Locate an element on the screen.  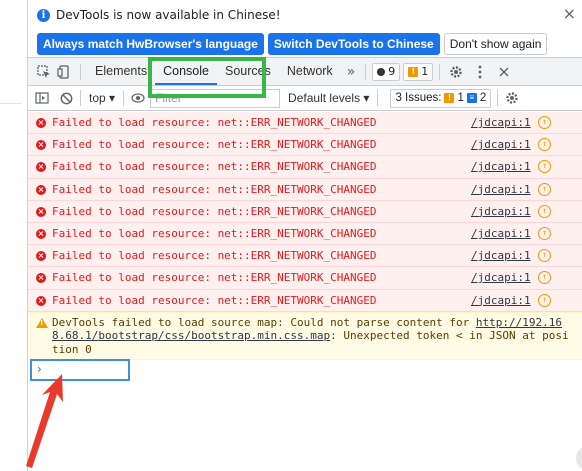
inspect-element-icon is located at coordinates (44, 72).